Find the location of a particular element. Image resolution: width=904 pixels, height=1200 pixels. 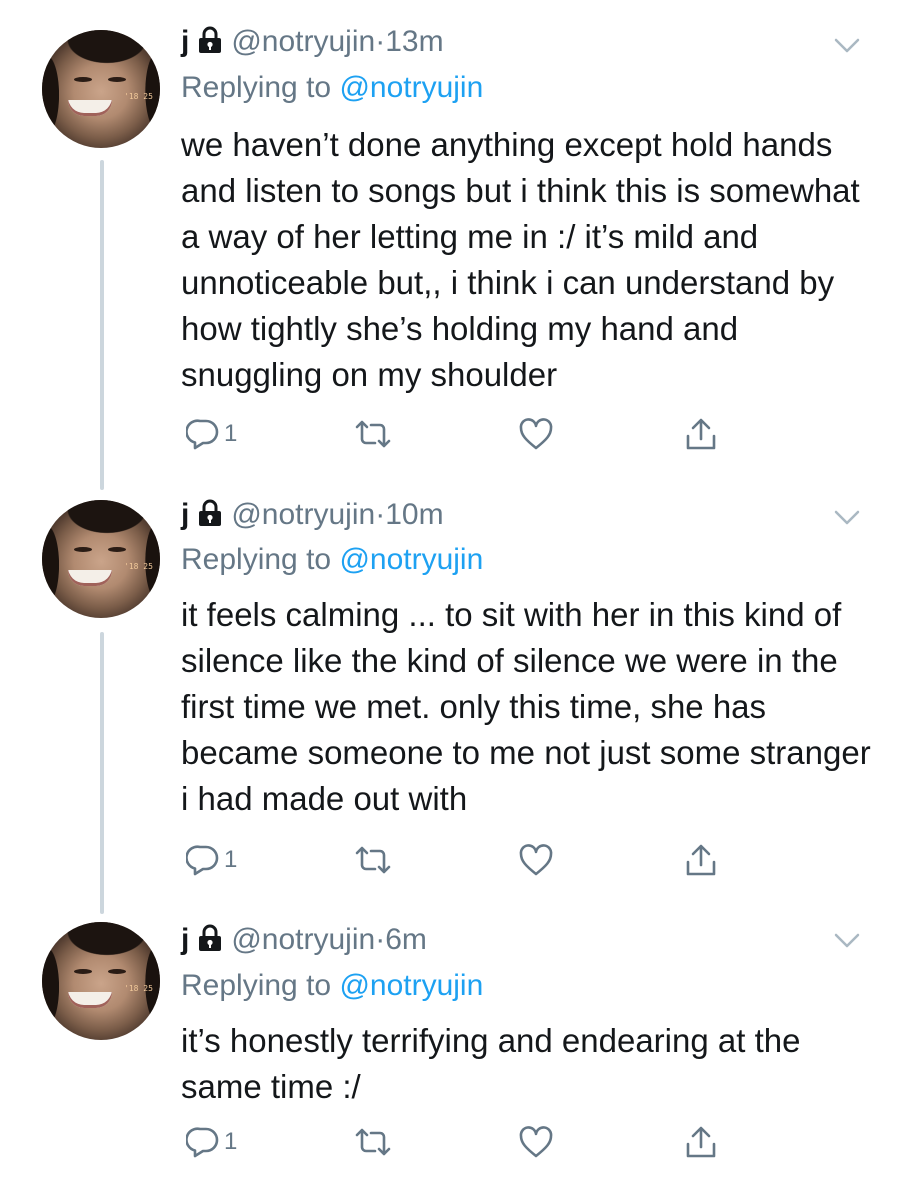

timestamp: 10m is located at coordinates (414, 514).